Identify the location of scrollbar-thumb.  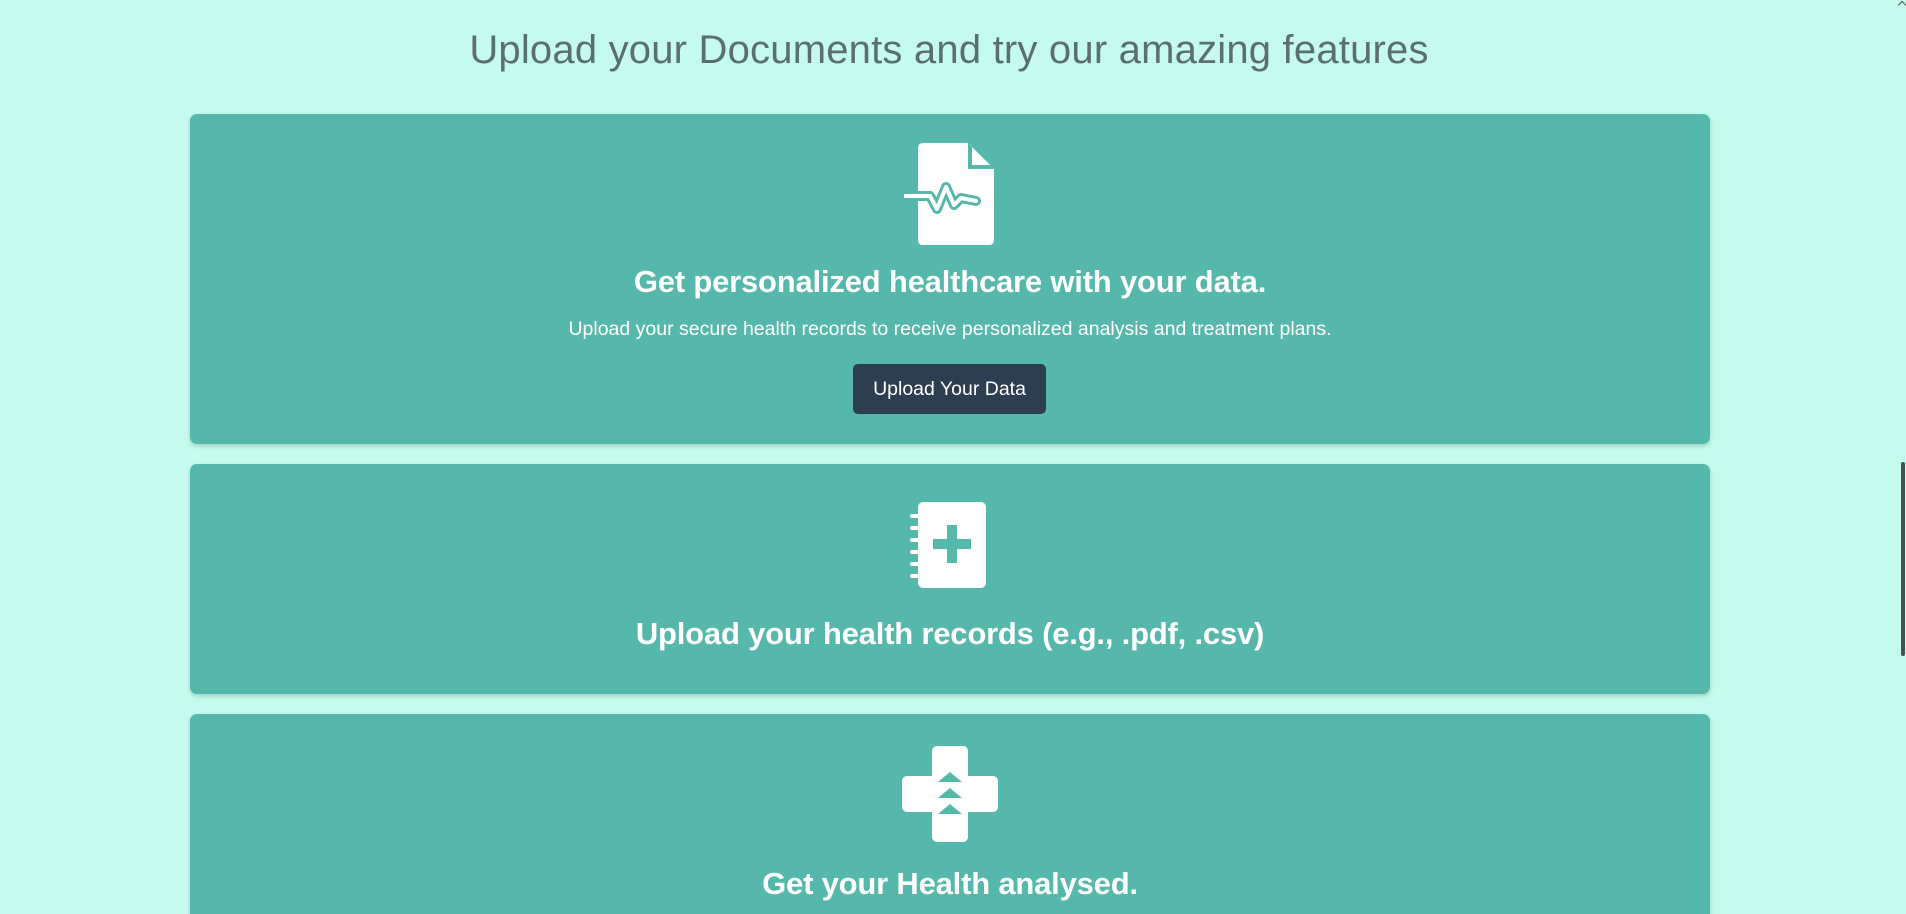
(1903, 559).